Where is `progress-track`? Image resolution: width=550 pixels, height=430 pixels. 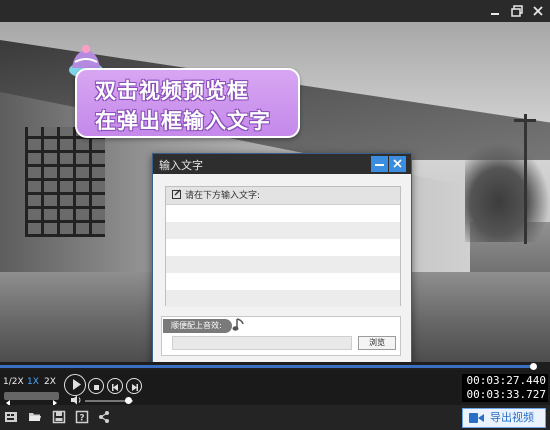
progress-track is located at coordinates (266, 366).